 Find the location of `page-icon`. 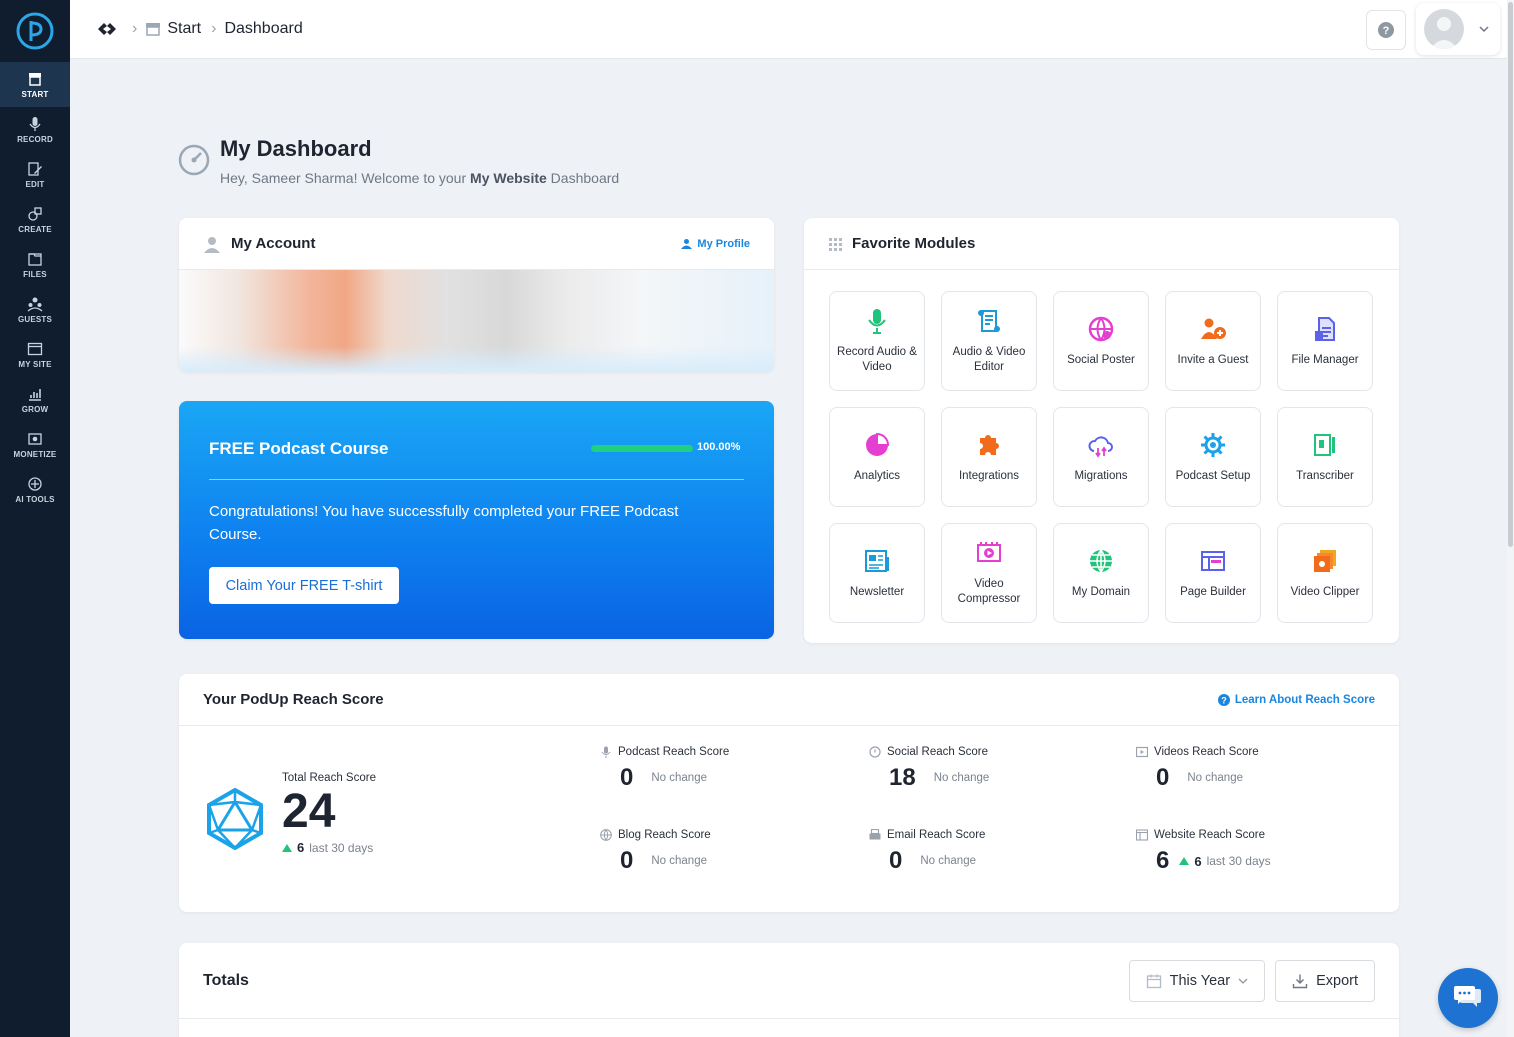

page-icon is located at coordinates (1213, 560).